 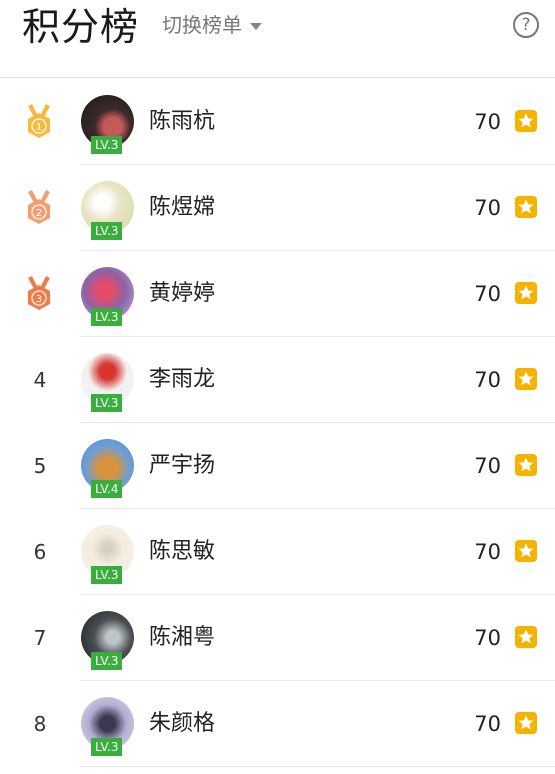 I want to click on svg-text: 1, so click(x=39, y=127).